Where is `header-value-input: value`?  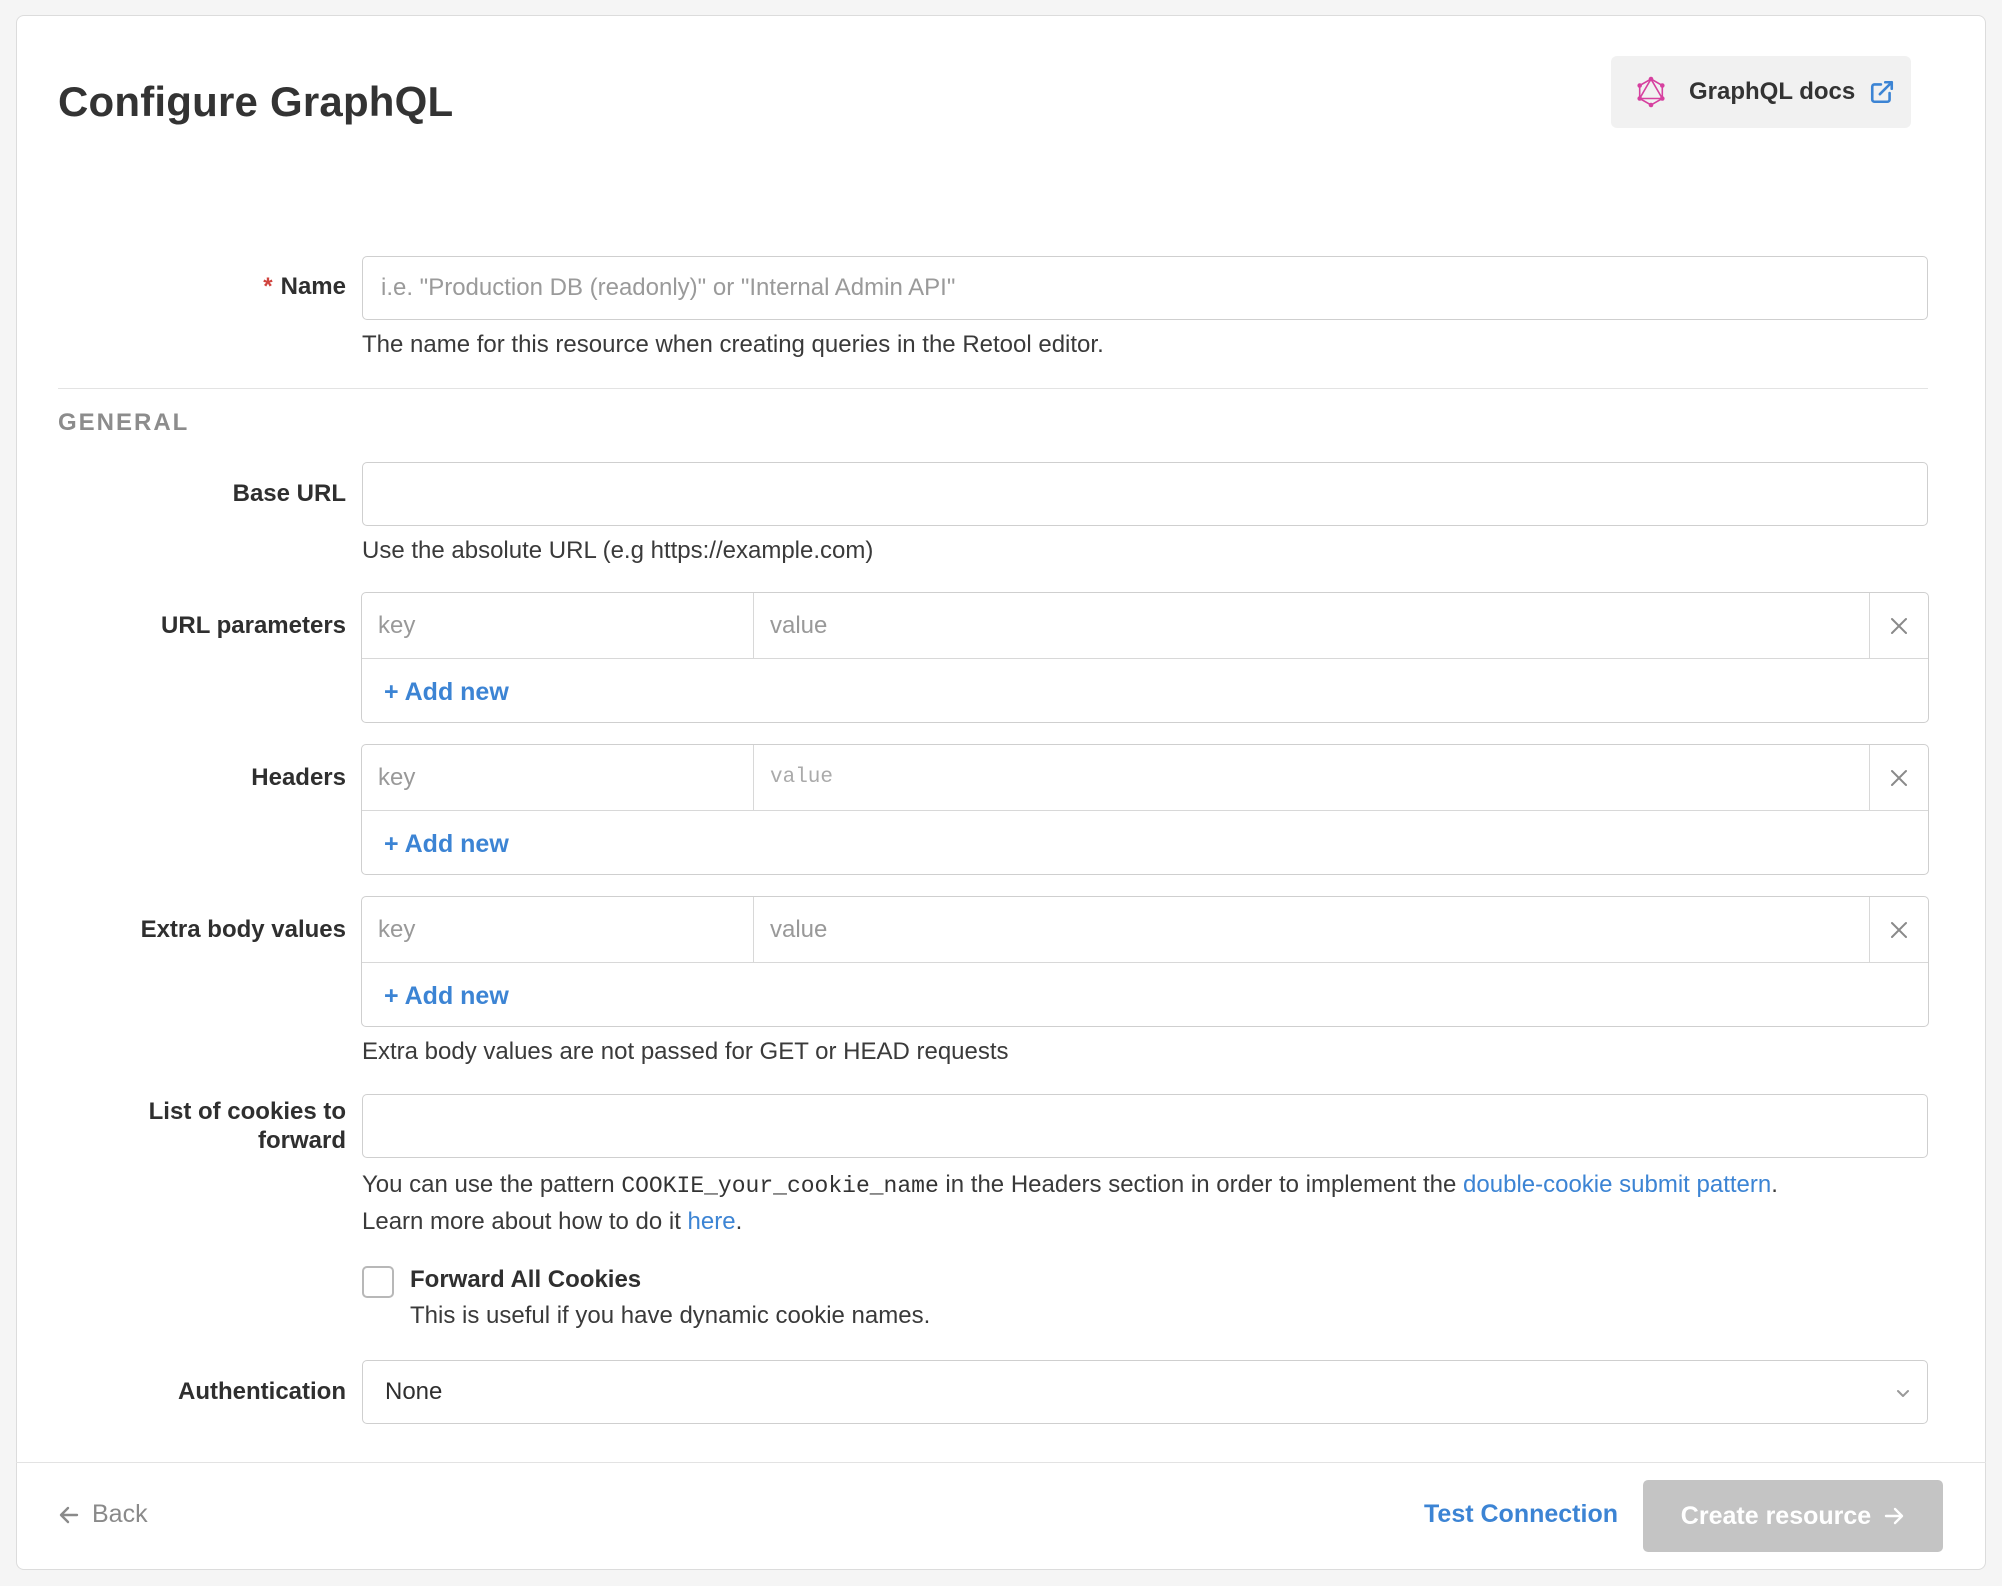
header-value-input: value is located at coordinates (1312, 777).